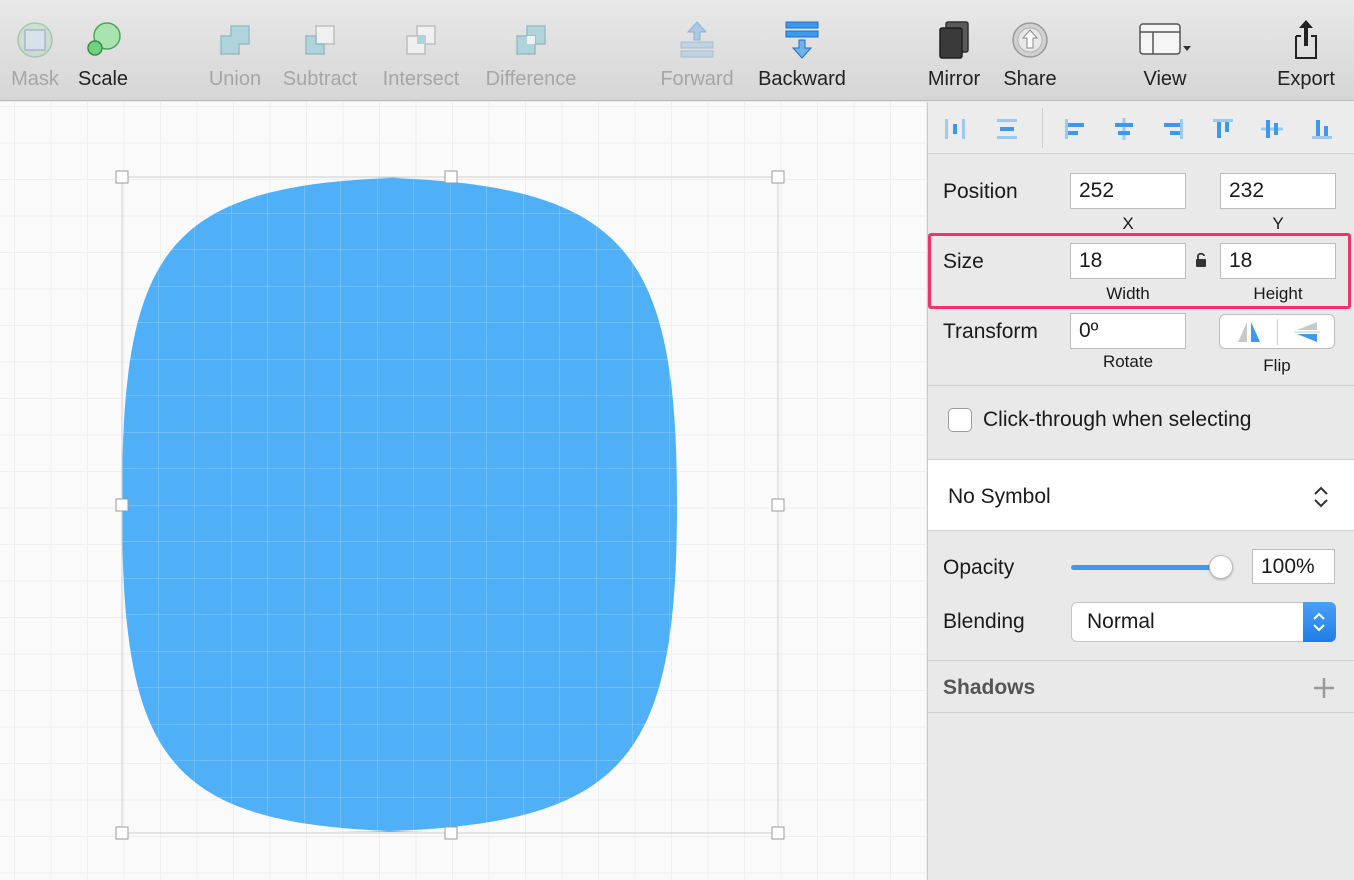 Image resolution: width=1354 pixels, height=880 pixels. I want to click on blending-stepper, so click(1319, 622).